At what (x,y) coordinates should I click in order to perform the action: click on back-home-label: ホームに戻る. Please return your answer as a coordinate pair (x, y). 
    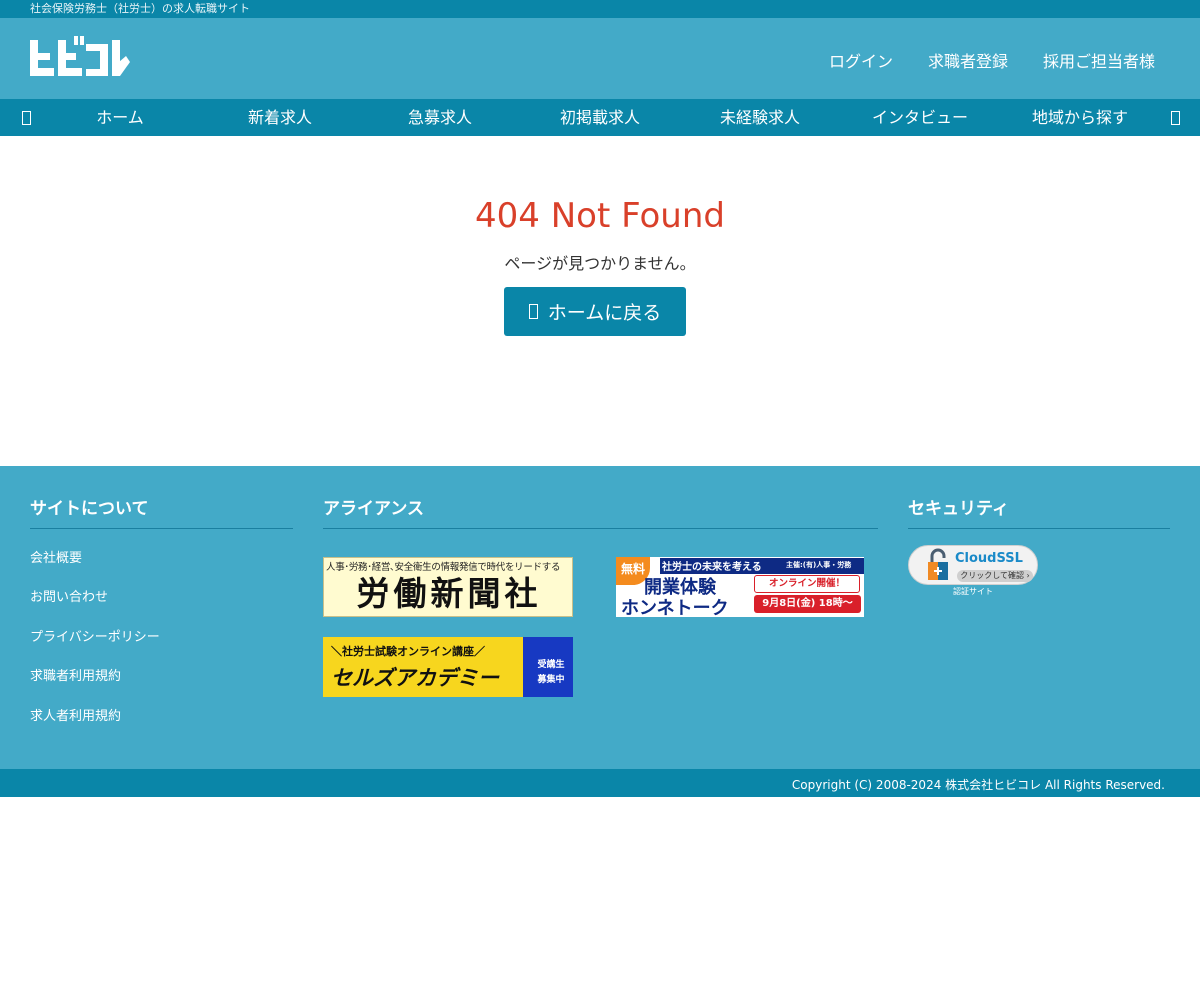
    Looking at the image, I should click on (604, 313).